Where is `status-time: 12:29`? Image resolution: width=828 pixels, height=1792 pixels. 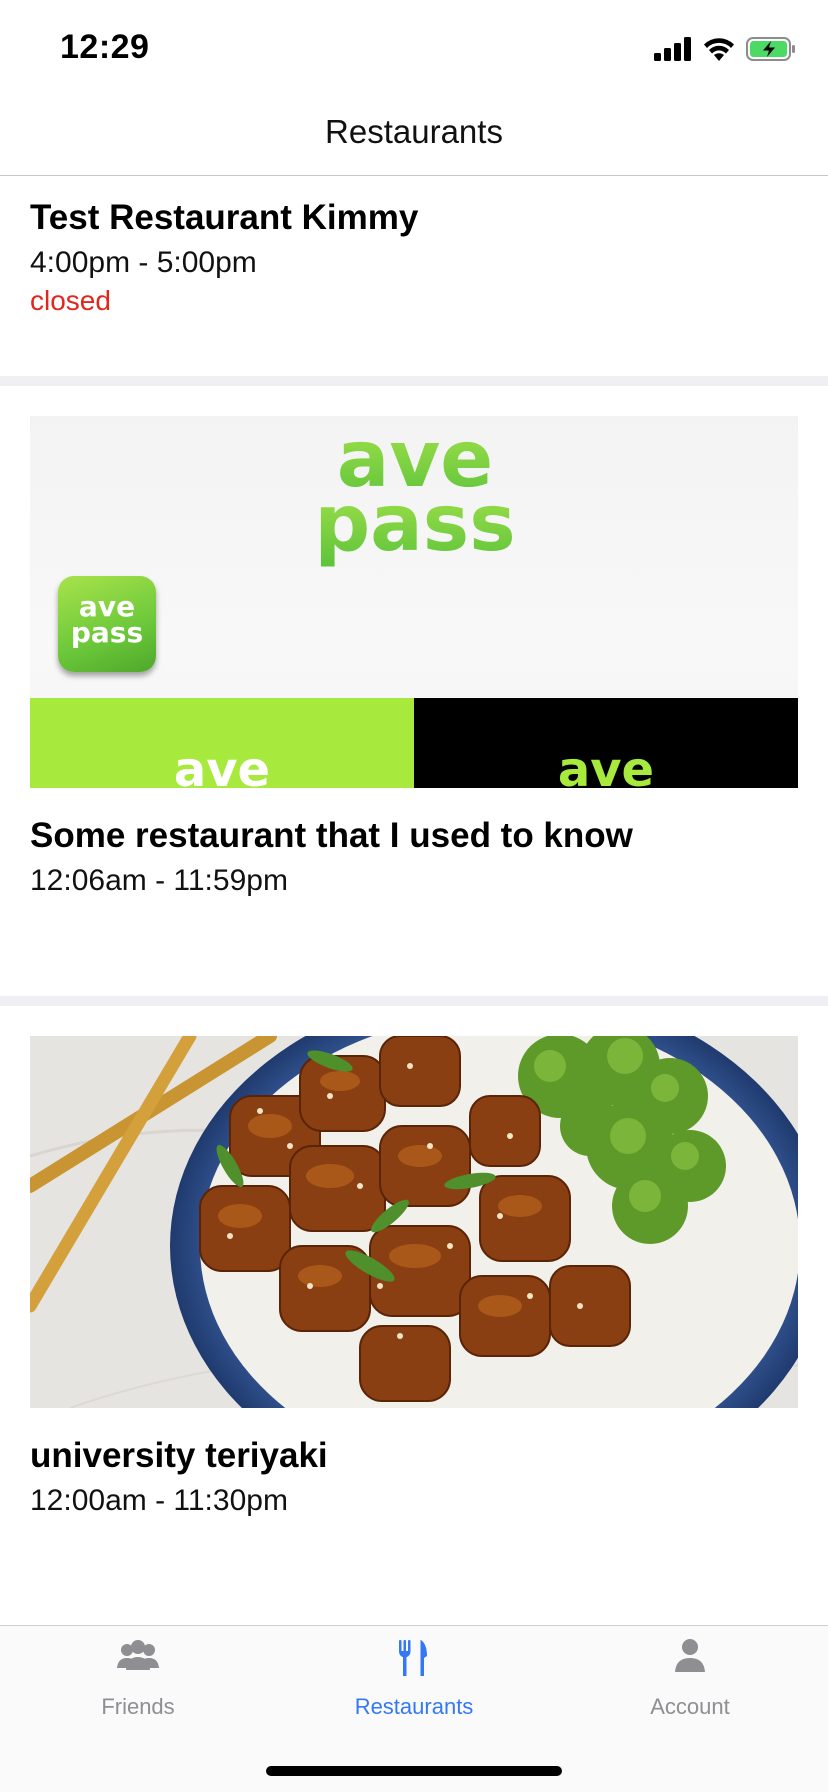
status-time: 12:29 is located at coordinates (105, 47).